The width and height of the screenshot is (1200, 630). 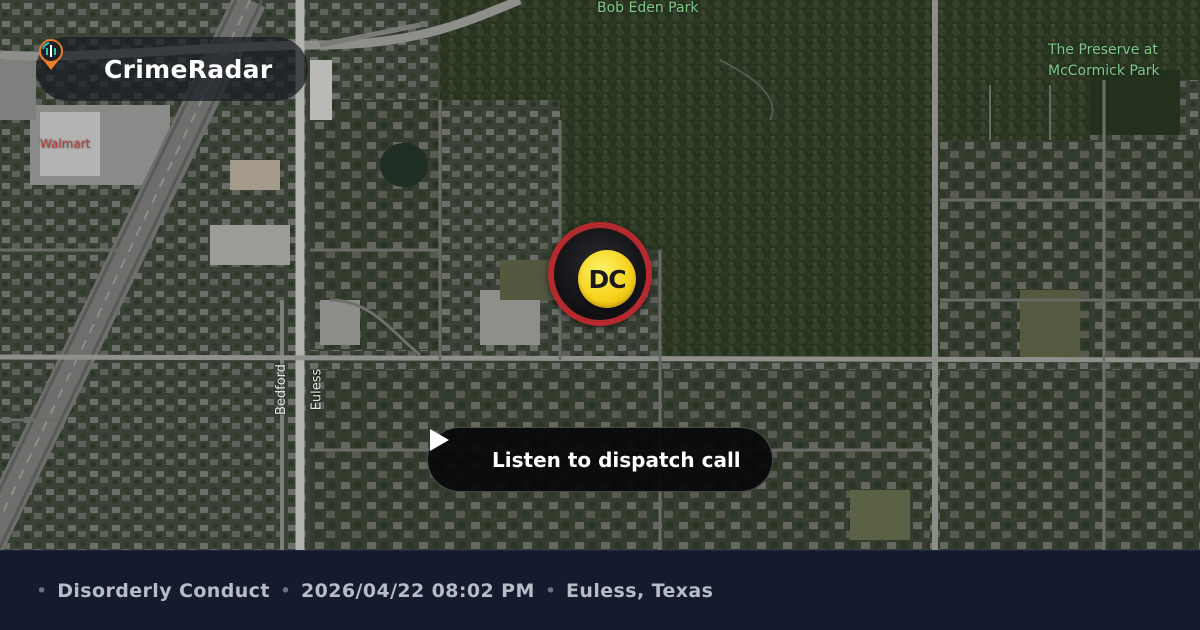 I want to click on incident-type: Disorderly Conduct, so click(x=163, y=590).